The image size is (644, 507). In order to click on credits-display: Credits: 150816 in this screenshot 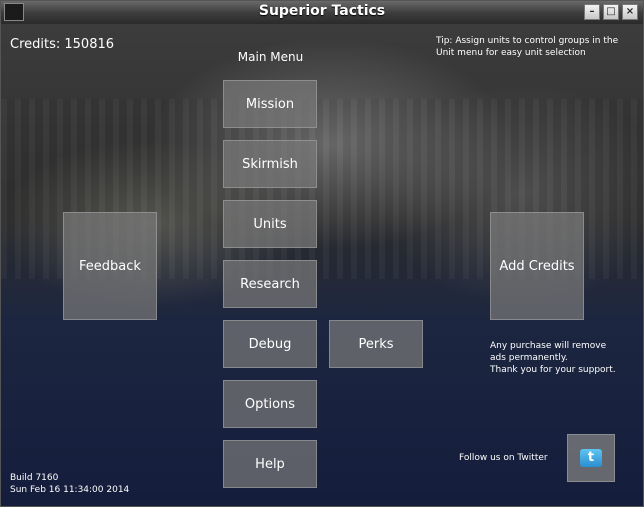, I will do `click(62, 44)`.